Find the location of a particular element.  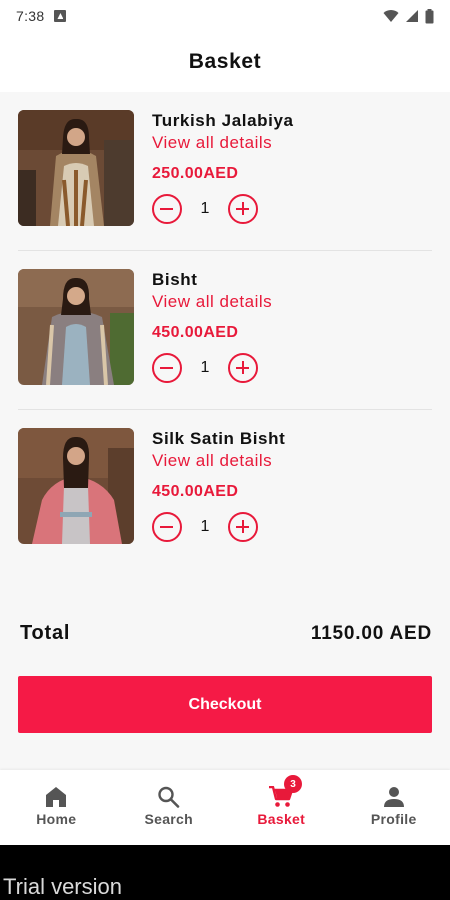

item-info: Bisht View all details 450.00AED 1 is located at coordinates (212, 326).